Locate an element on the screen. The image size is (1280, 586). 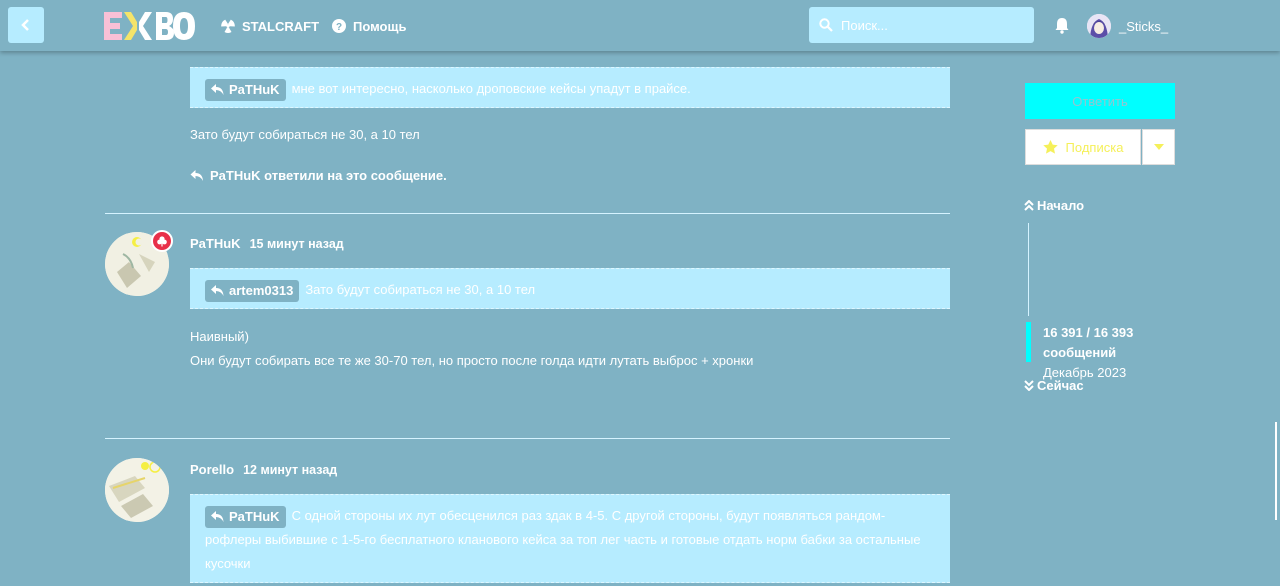
question-icon: ? is located at coordinates (339, 26).